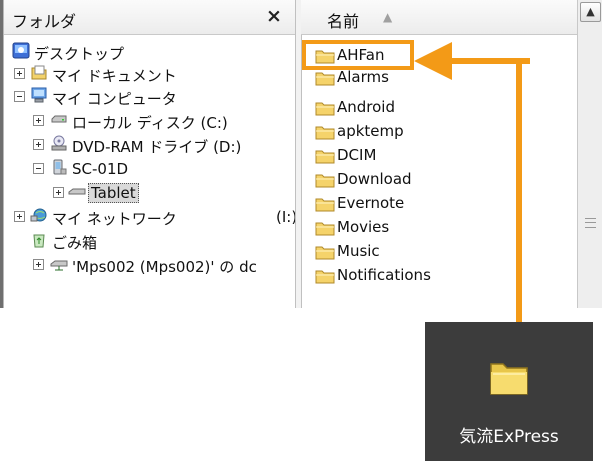  Describe the element at coordinates (114, 99) in the screenshot. I see `tree-item-label: マイ コンピュータ` at that location.